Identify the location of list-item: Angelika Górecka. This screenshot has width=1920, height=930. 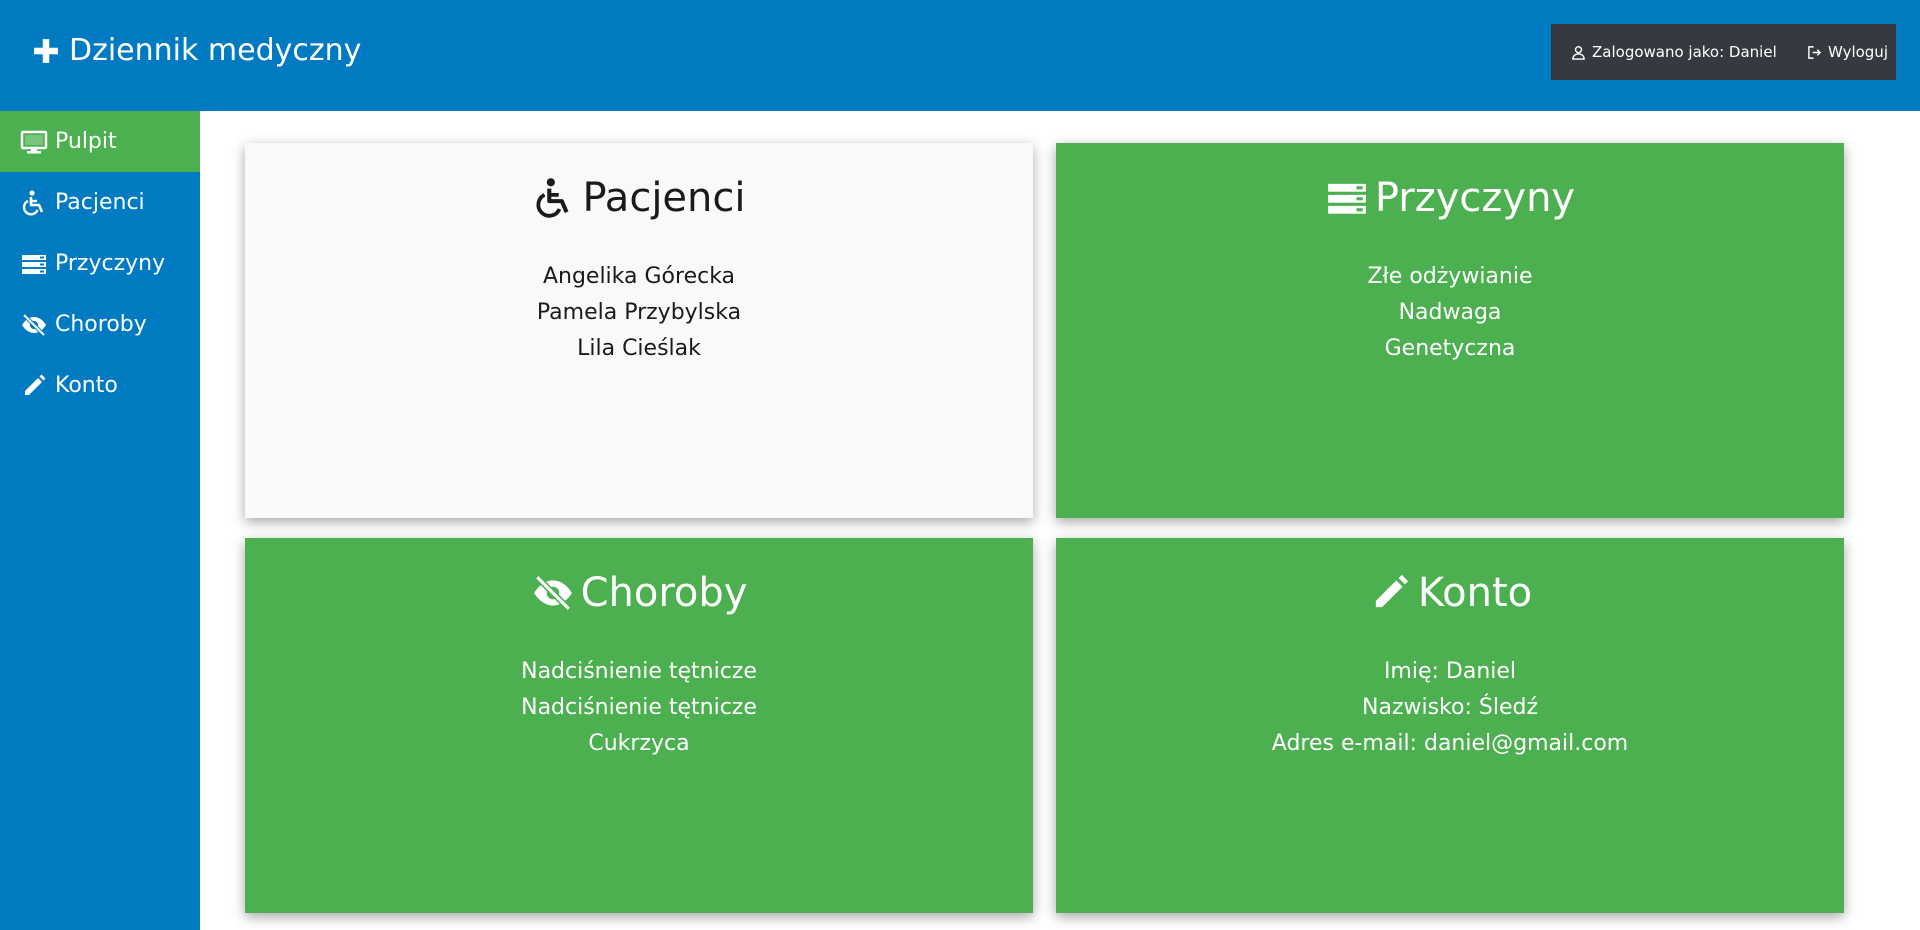
(639, 276).